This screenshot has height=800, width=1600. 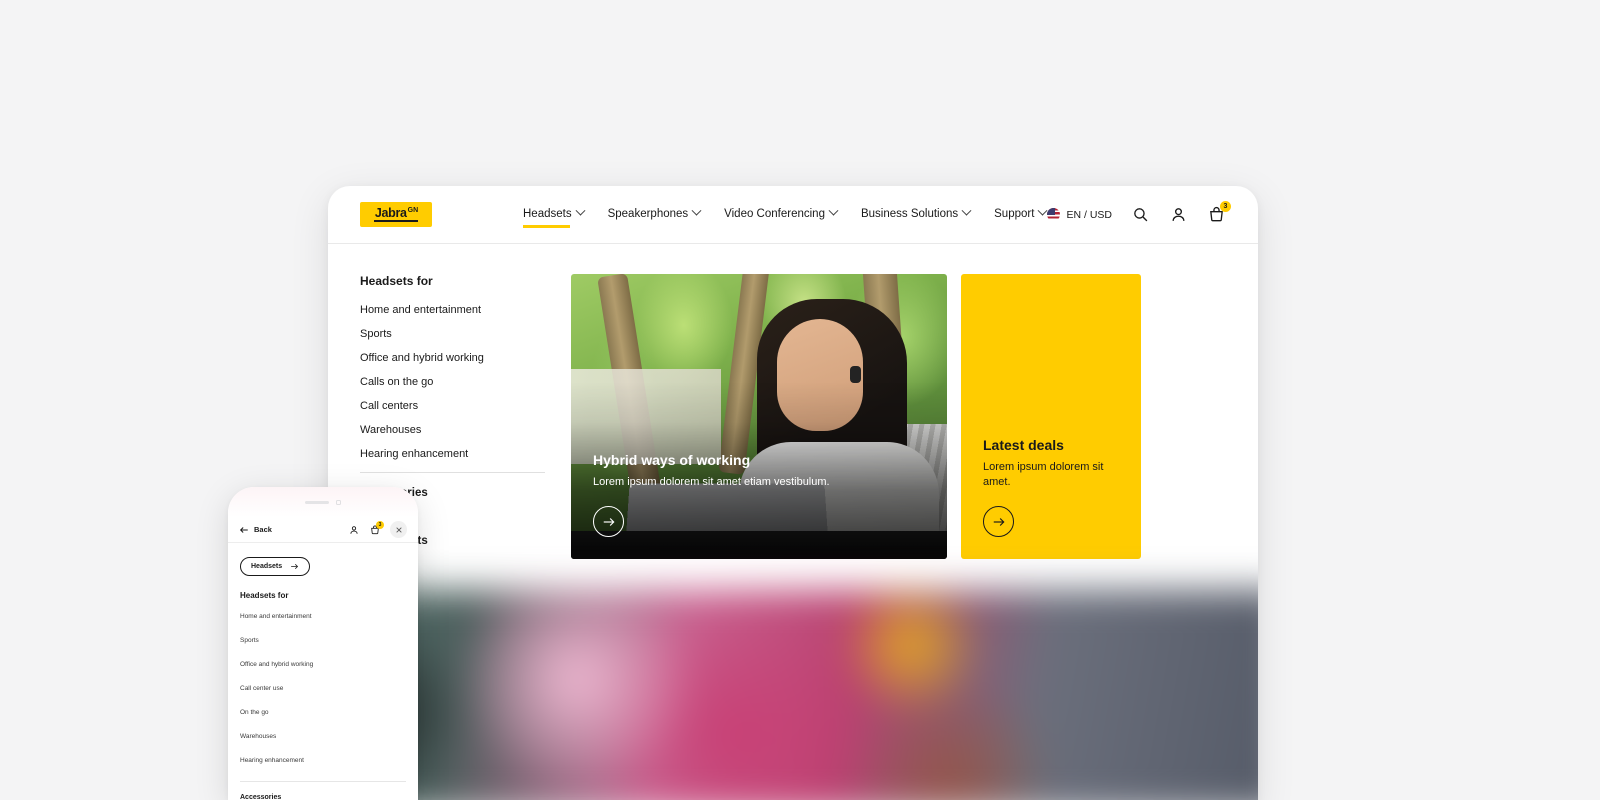 What do you see at coordinates (396, 281) in the screenshot?
I see `mega-menu-title: Headsets for` at bounding box center [396, 281].